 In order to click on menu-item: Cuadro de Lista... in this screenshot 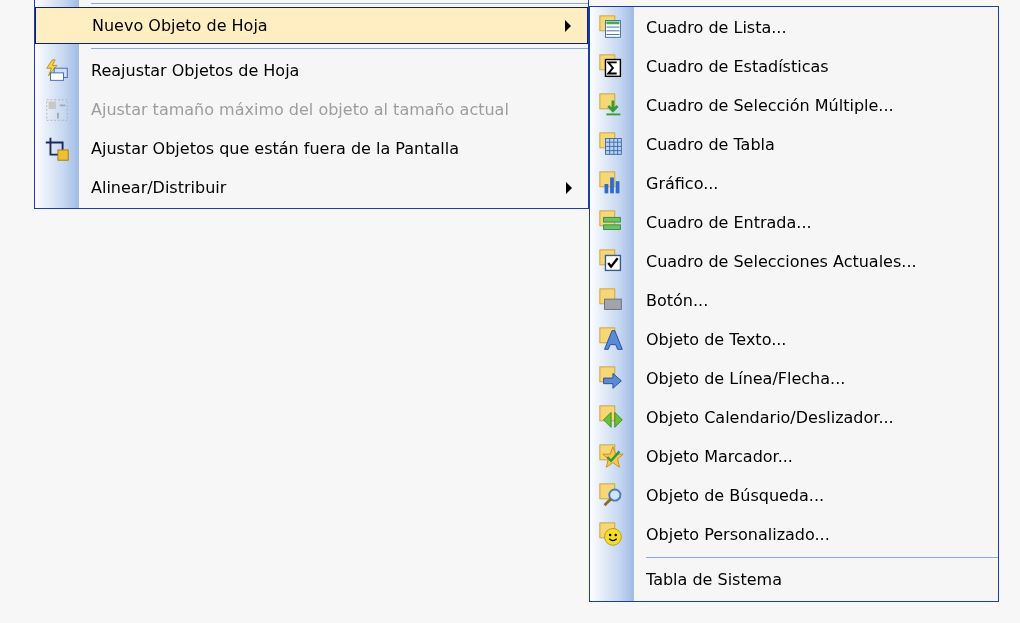, I will do `click(794, 27)`.